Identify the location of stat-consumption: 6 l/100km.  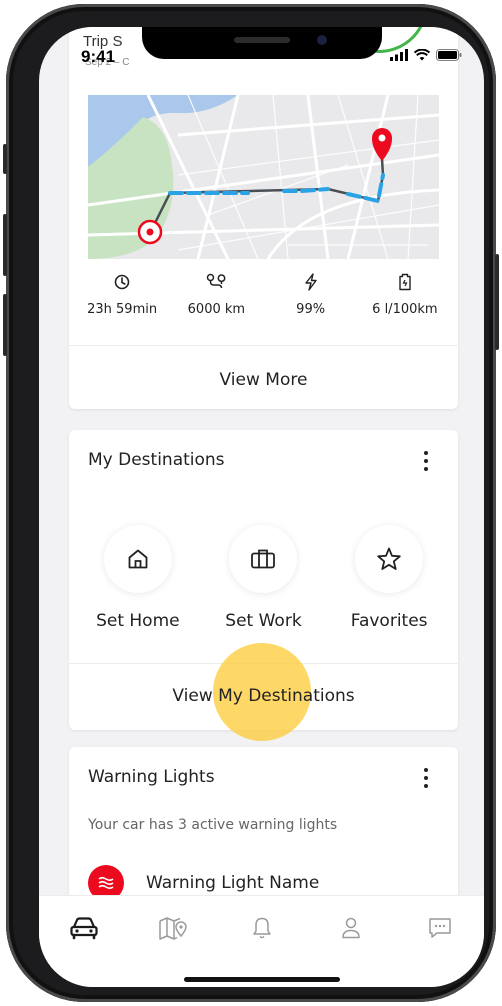
(405, 294).